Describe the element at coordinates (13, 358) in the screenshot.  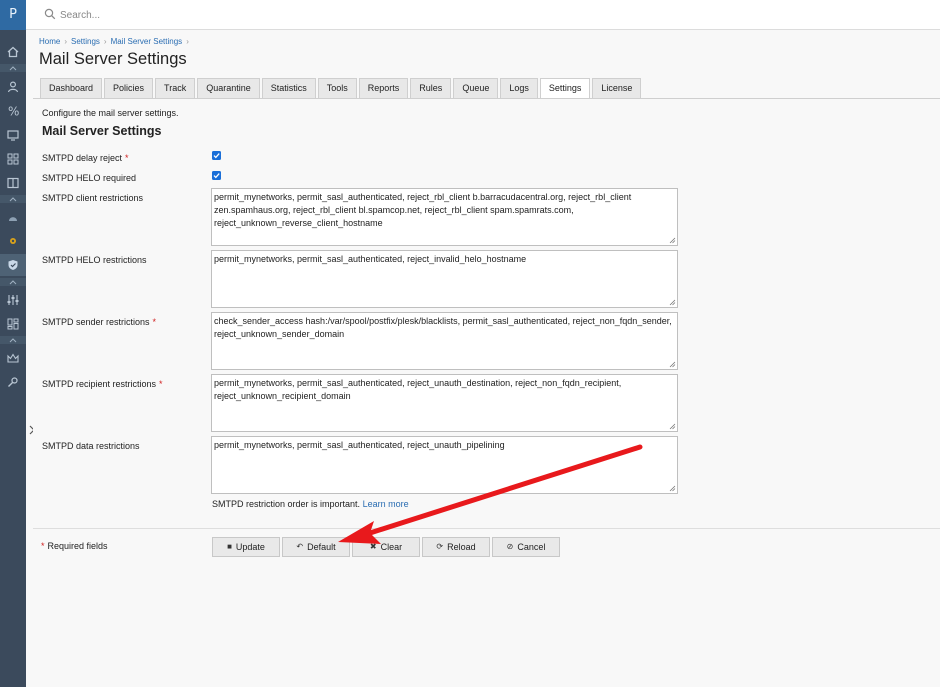
I see `crown-icon` at that location.